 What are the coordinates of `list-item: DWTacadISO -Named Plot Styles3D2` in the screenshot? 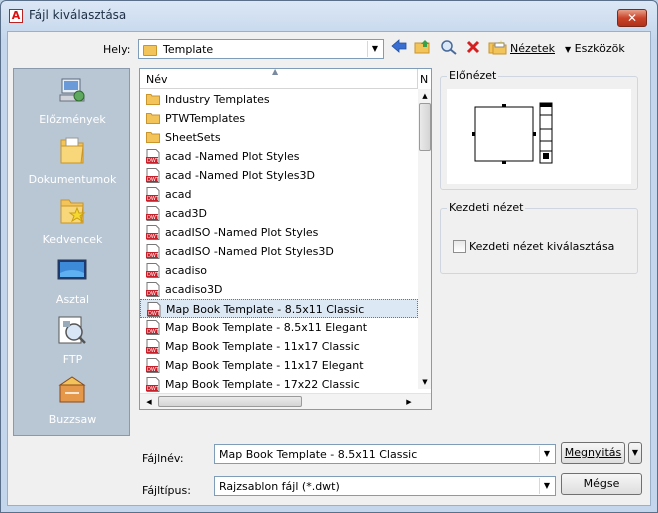 It's located at (282, 252).